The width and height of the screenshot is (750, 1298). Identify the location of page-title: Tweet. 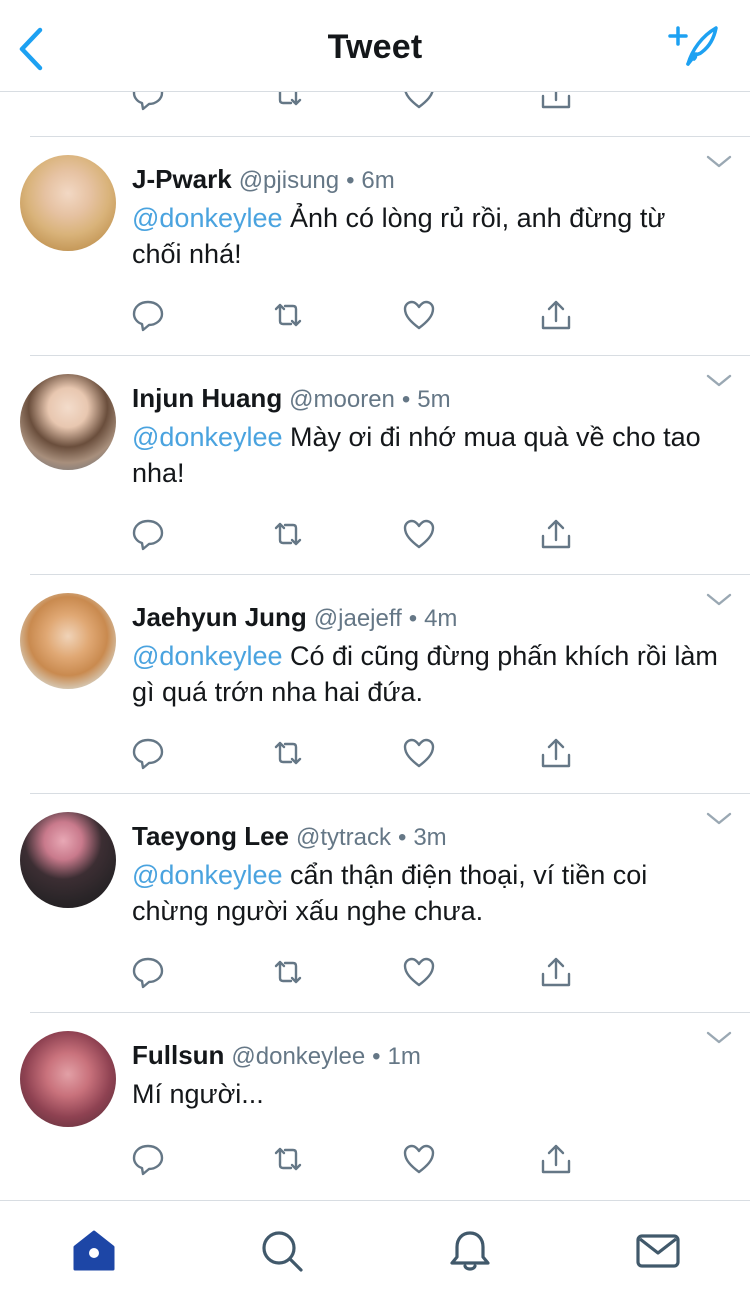
(375, 47).